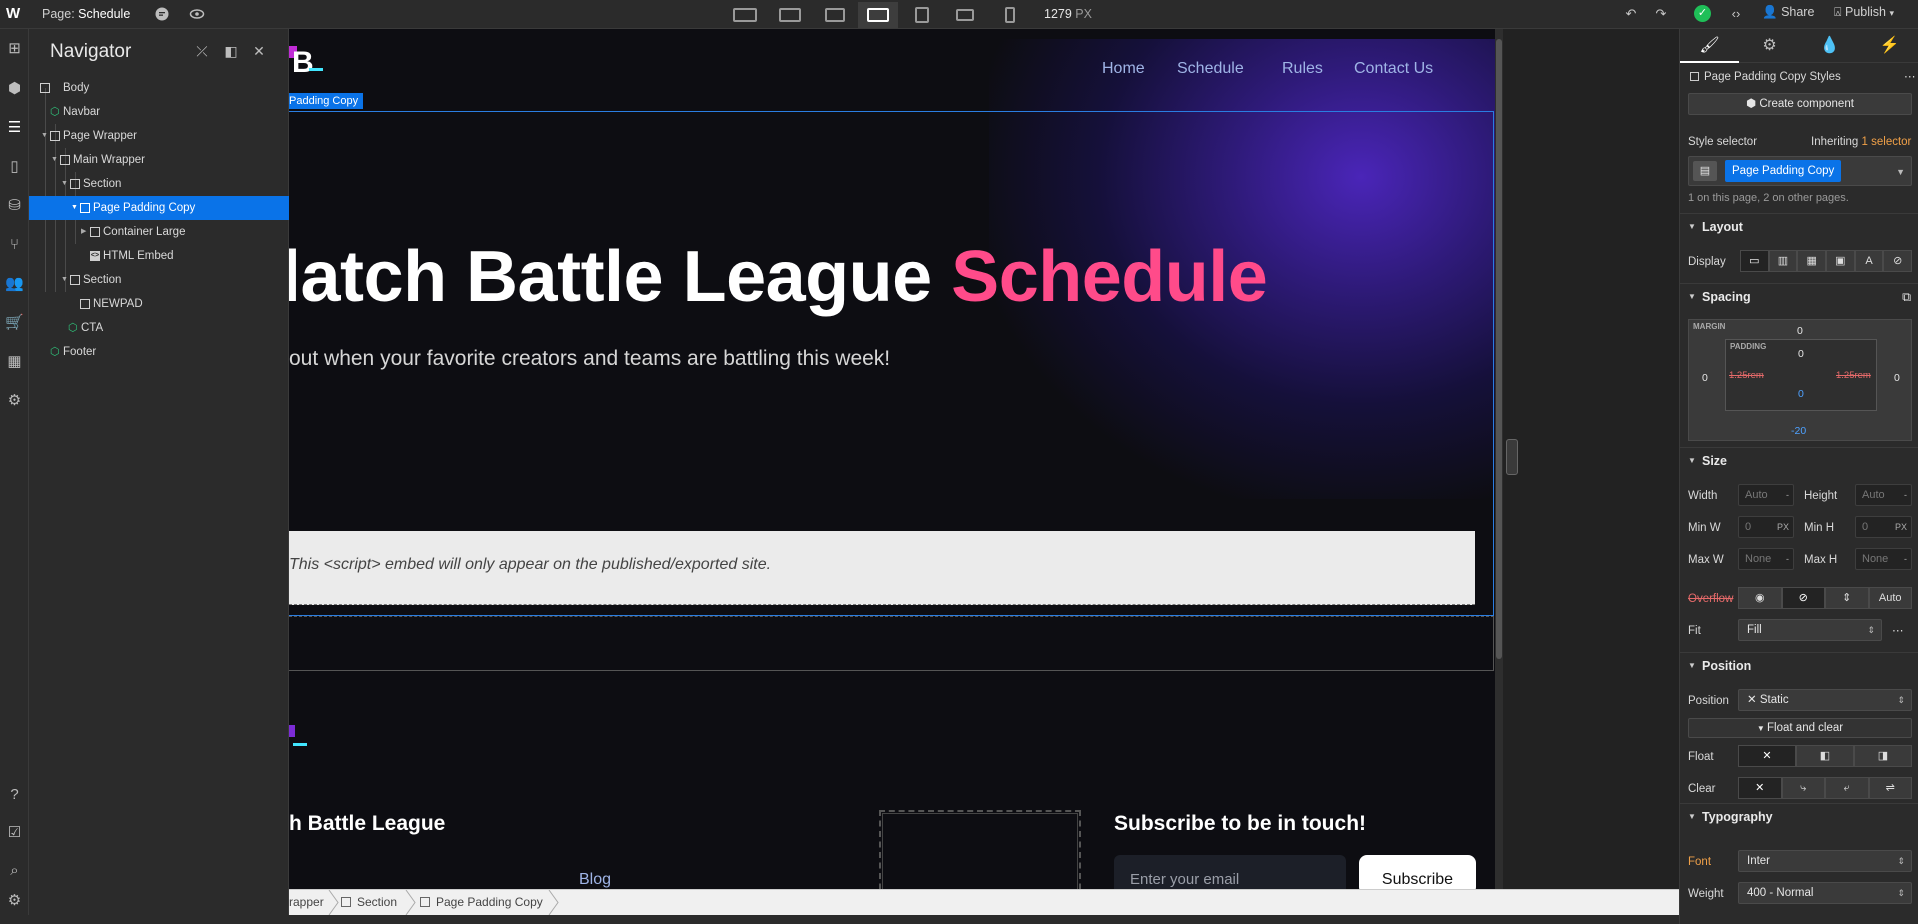 This screenshot has height=924, width=1918. Describe the element at coordinates (159, 112) in the screenshot. I see `tree-item-navbar: ⬡ Navbar` at that location.